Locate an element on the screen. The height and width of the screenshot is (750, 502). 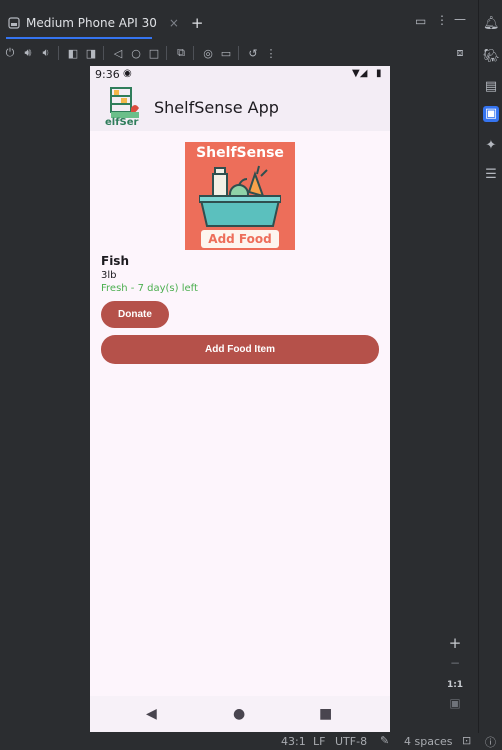
overview-icon: □ is located at coordinates (154, 53).